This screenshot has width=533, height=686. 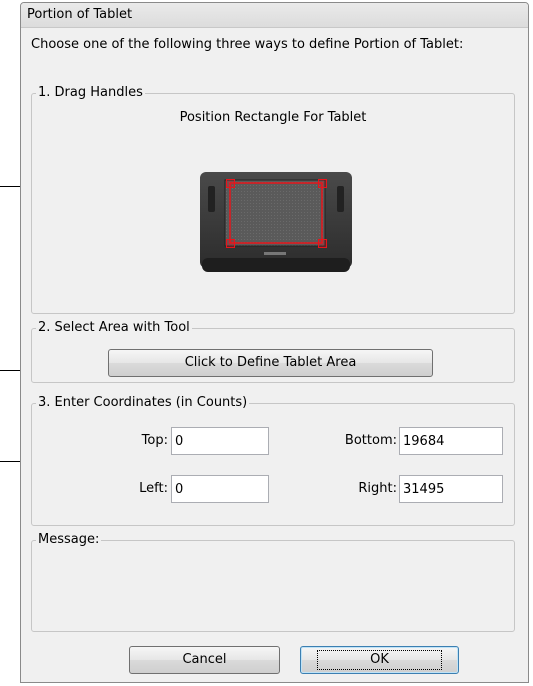 What do you see at coordinates (153, 488) in the screenshot?
I see `left-label: Left:` at bounding box center [153, 488].